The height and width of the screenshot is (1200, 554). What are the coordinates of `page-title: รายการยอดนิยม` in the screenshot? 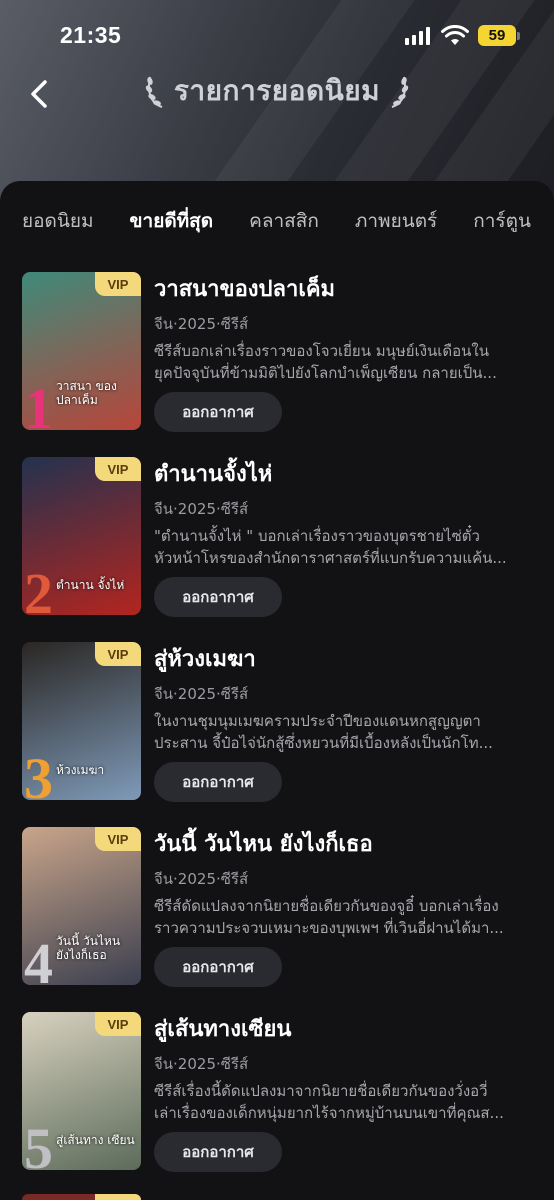 It's located at (277, 91).